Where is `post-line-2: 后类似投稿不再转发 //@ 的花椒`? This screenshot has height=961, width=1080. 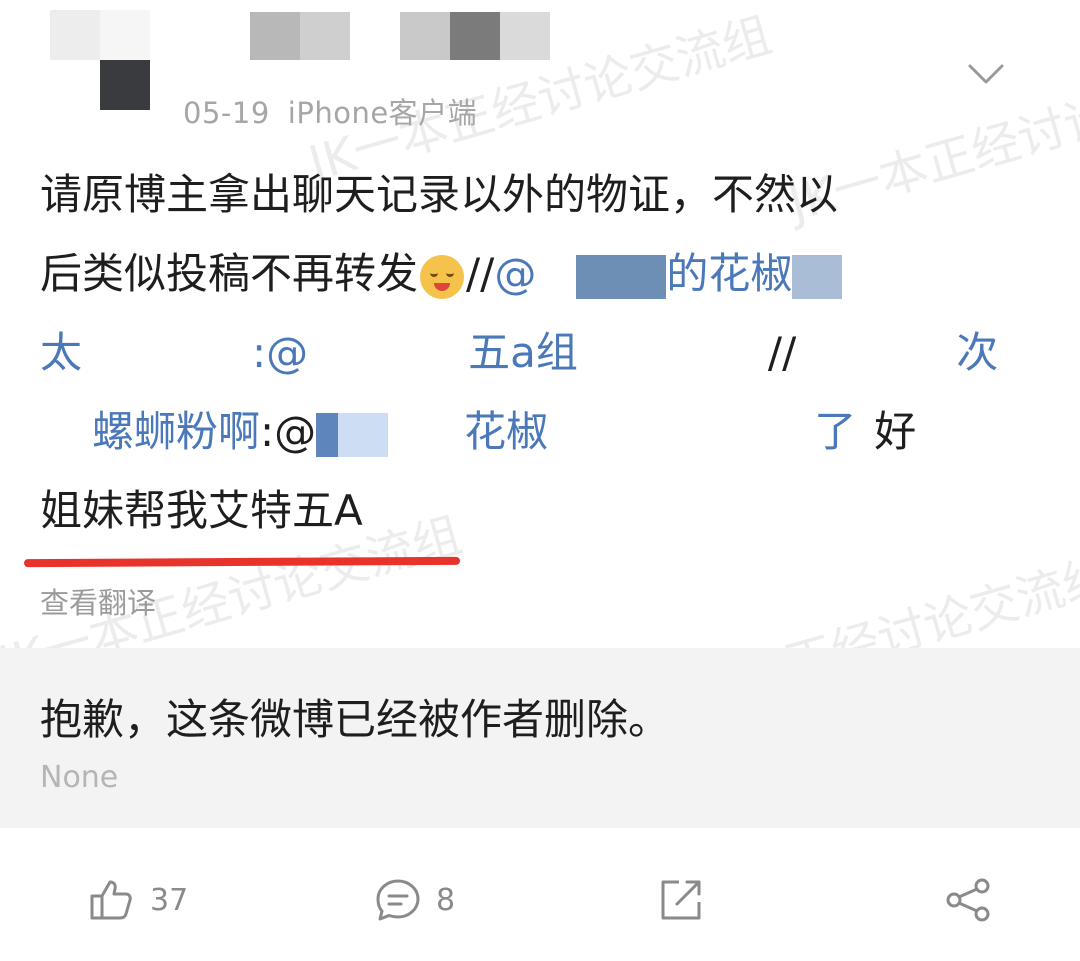
post-line-2: 后类似投稿不再转发 //@ 的花椒 is located at coordinates (540, 273).